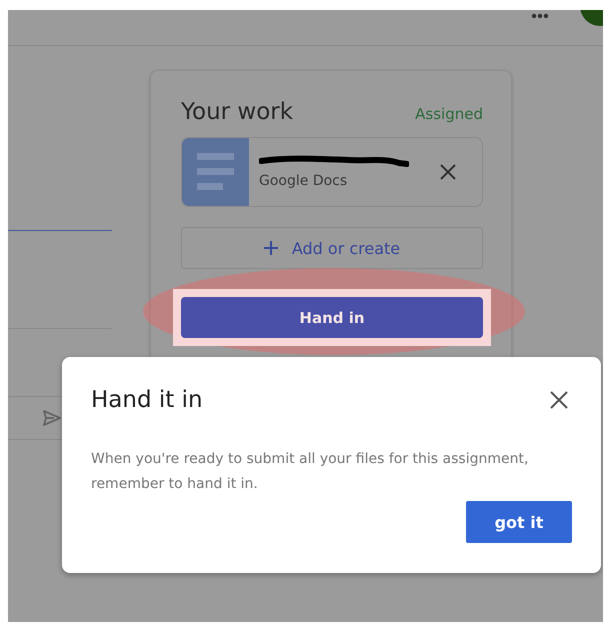  What do you see at coordinates (332, 317) in the screenshot?
I see `hand-in-button: Hand in` at bounding box center [332, 317].